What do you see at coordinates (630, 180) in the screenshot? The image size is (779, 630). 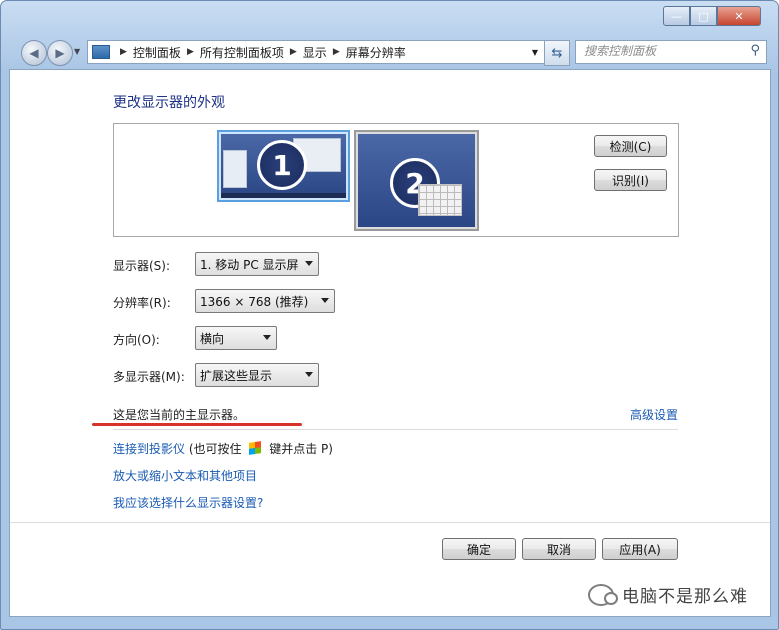 I see `identify-button: 识别(I)` at bounding box center [630, 180].